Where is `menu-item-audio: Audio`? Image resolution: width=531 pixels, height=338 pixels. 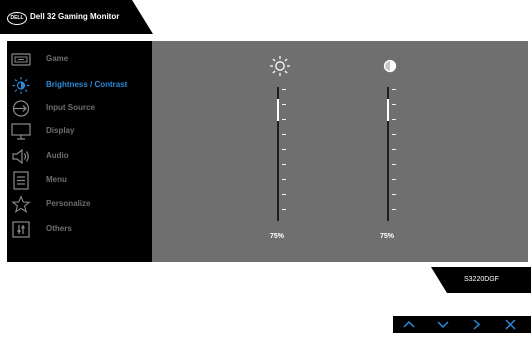
menu-item-audio: Audio is located at coordinates (79, 156).